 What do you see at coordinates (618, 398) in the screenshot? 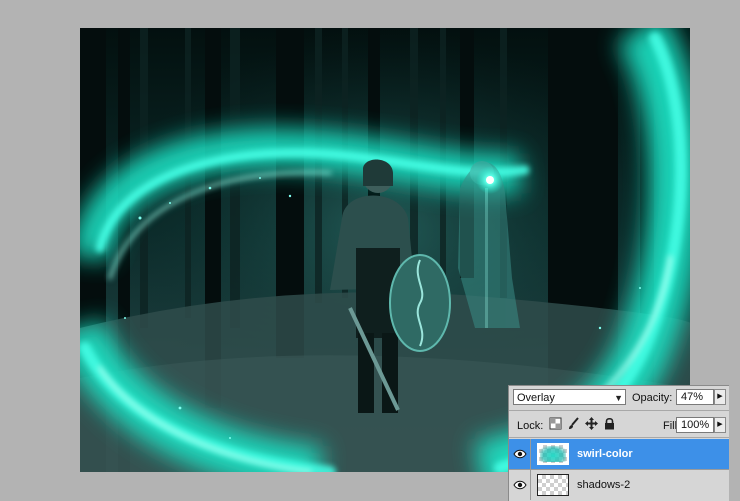
I see `chevron-down-icon: ▼` at bounding box center [618, 398].